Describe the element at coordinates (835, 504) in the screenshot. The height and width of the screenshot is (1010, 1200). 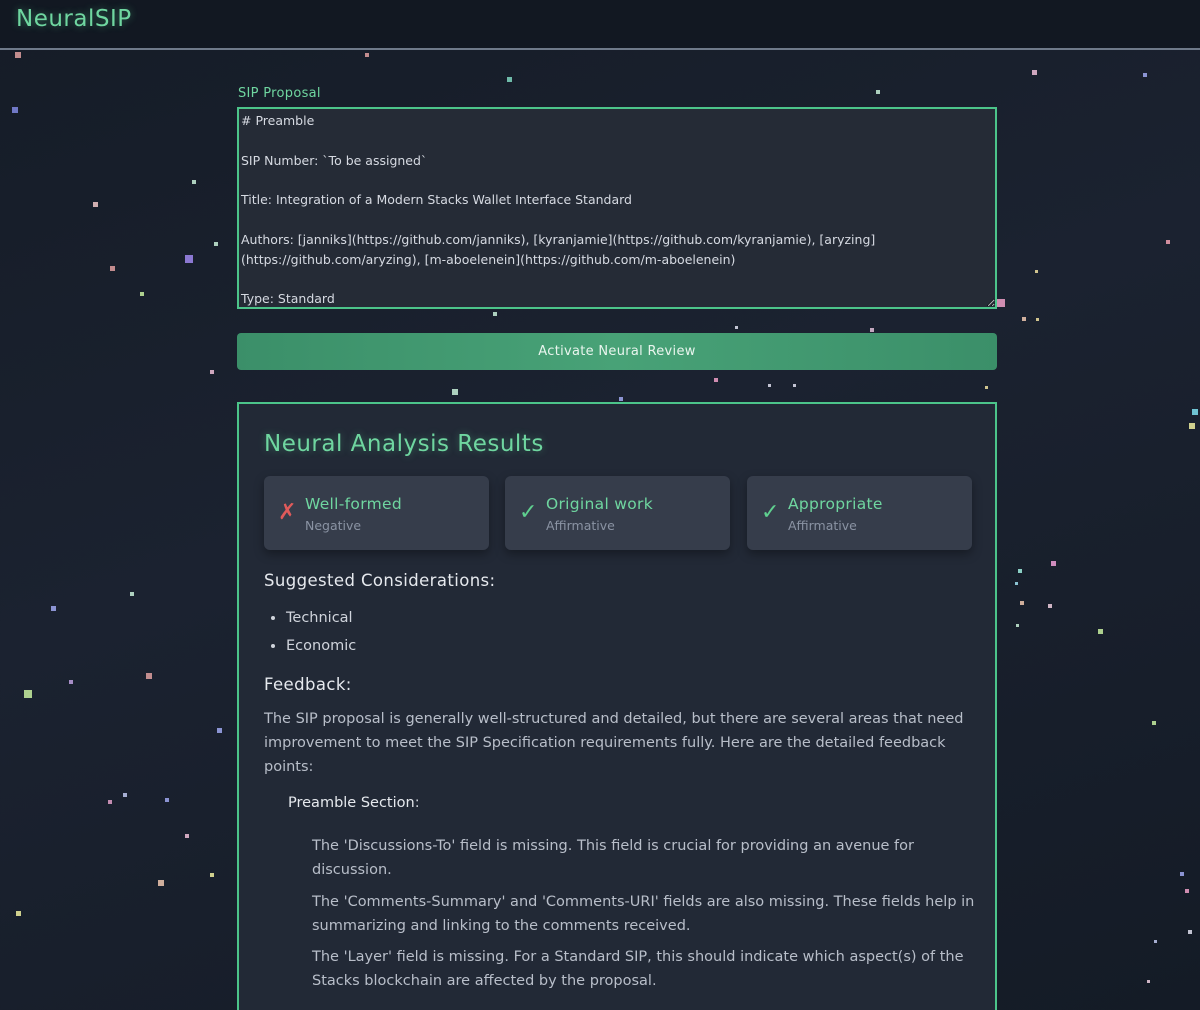
I see `verdict-label: Appropriate` at that location.